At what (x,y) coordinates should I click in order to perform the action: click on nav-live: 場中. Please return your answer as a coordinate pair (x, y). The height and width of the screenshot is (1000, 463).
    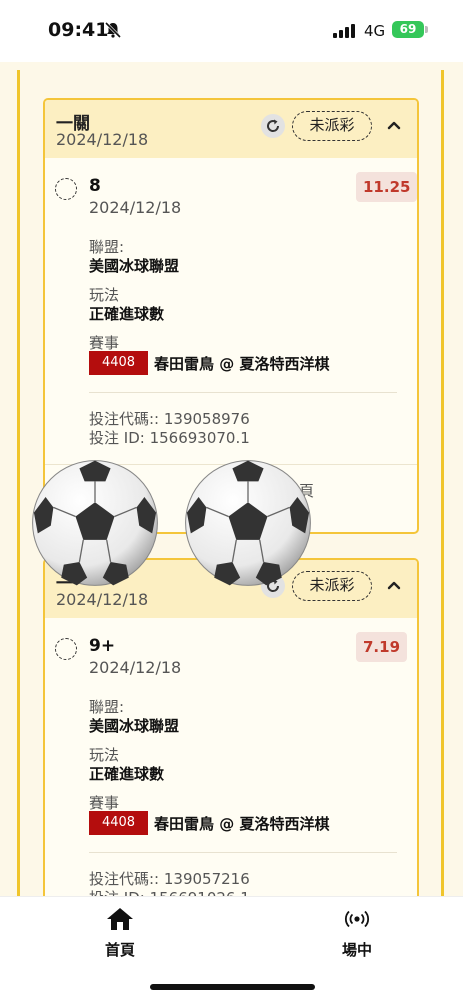
    Looking at the image, I should click on (357, 933).